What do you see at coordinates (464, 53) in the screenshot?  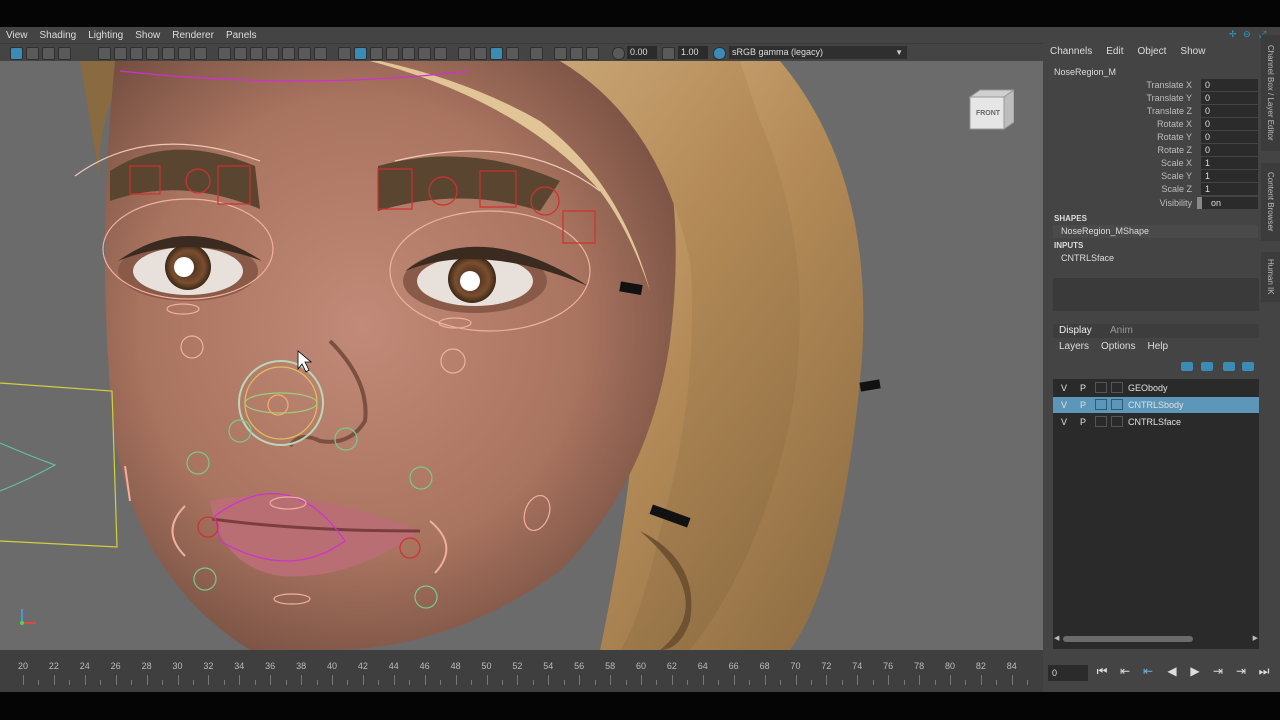 I see `multisample-icon` at bounding box center [464, 53].